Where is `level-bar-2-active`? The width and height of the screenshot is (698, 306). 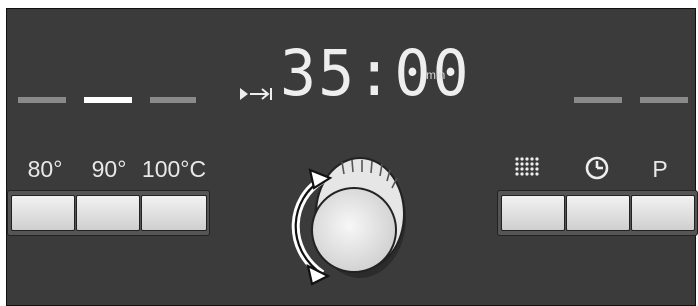 level-bar-2-active is located at coordinates (108, 100).